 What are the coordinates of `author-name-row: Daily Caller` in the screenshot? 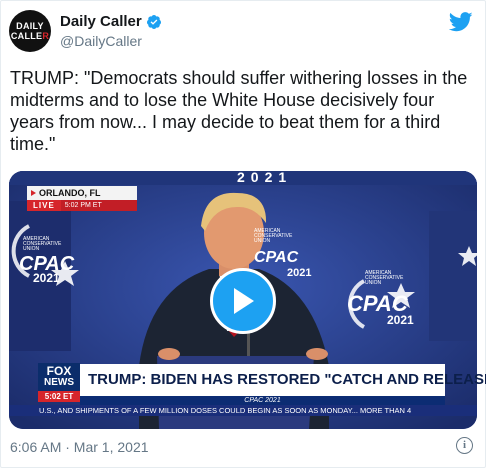 It's located at (111, 21).